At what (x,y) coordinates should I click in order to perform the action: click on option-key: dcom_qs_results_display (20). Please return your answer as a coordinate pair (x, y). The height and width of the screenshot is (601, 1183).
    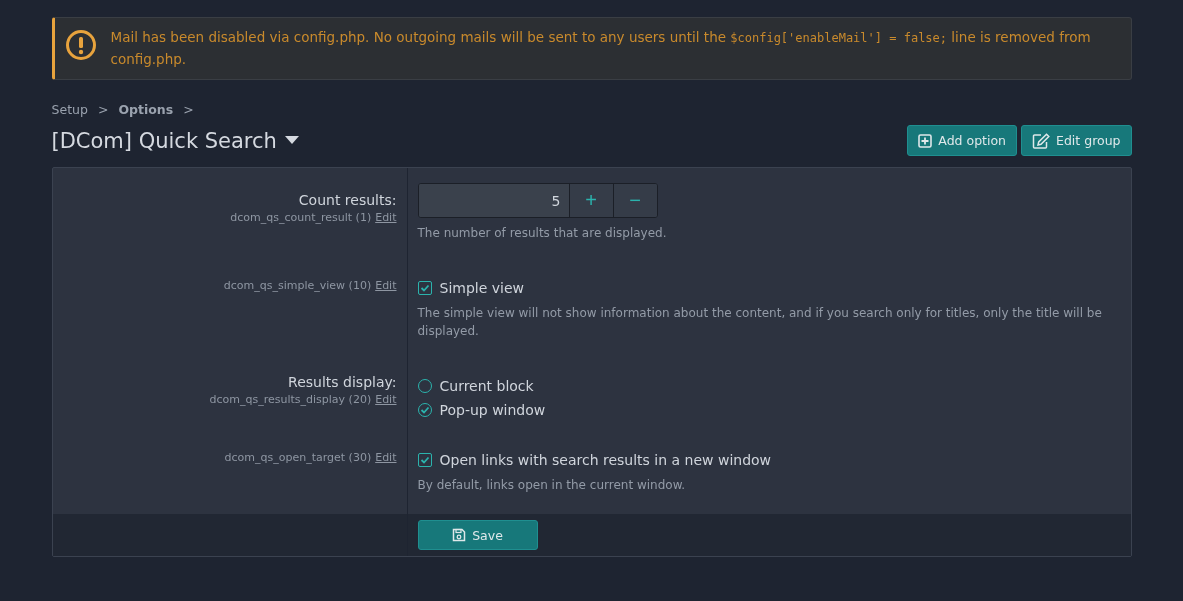
    Looking at the image, I should click on (290, 399).